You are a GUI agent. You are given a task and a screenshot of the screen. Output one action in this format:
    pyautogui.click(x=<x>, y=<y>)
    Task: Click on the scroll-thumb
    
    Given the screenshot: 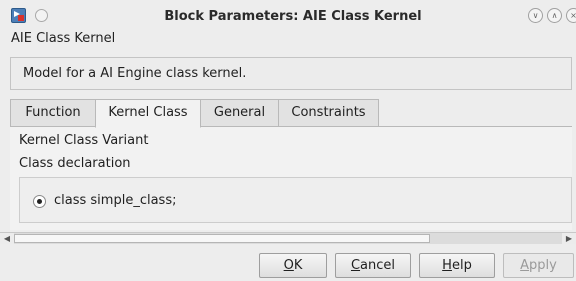 What is the action you would take?
    pyautogui.click(x=222, y=238)
    